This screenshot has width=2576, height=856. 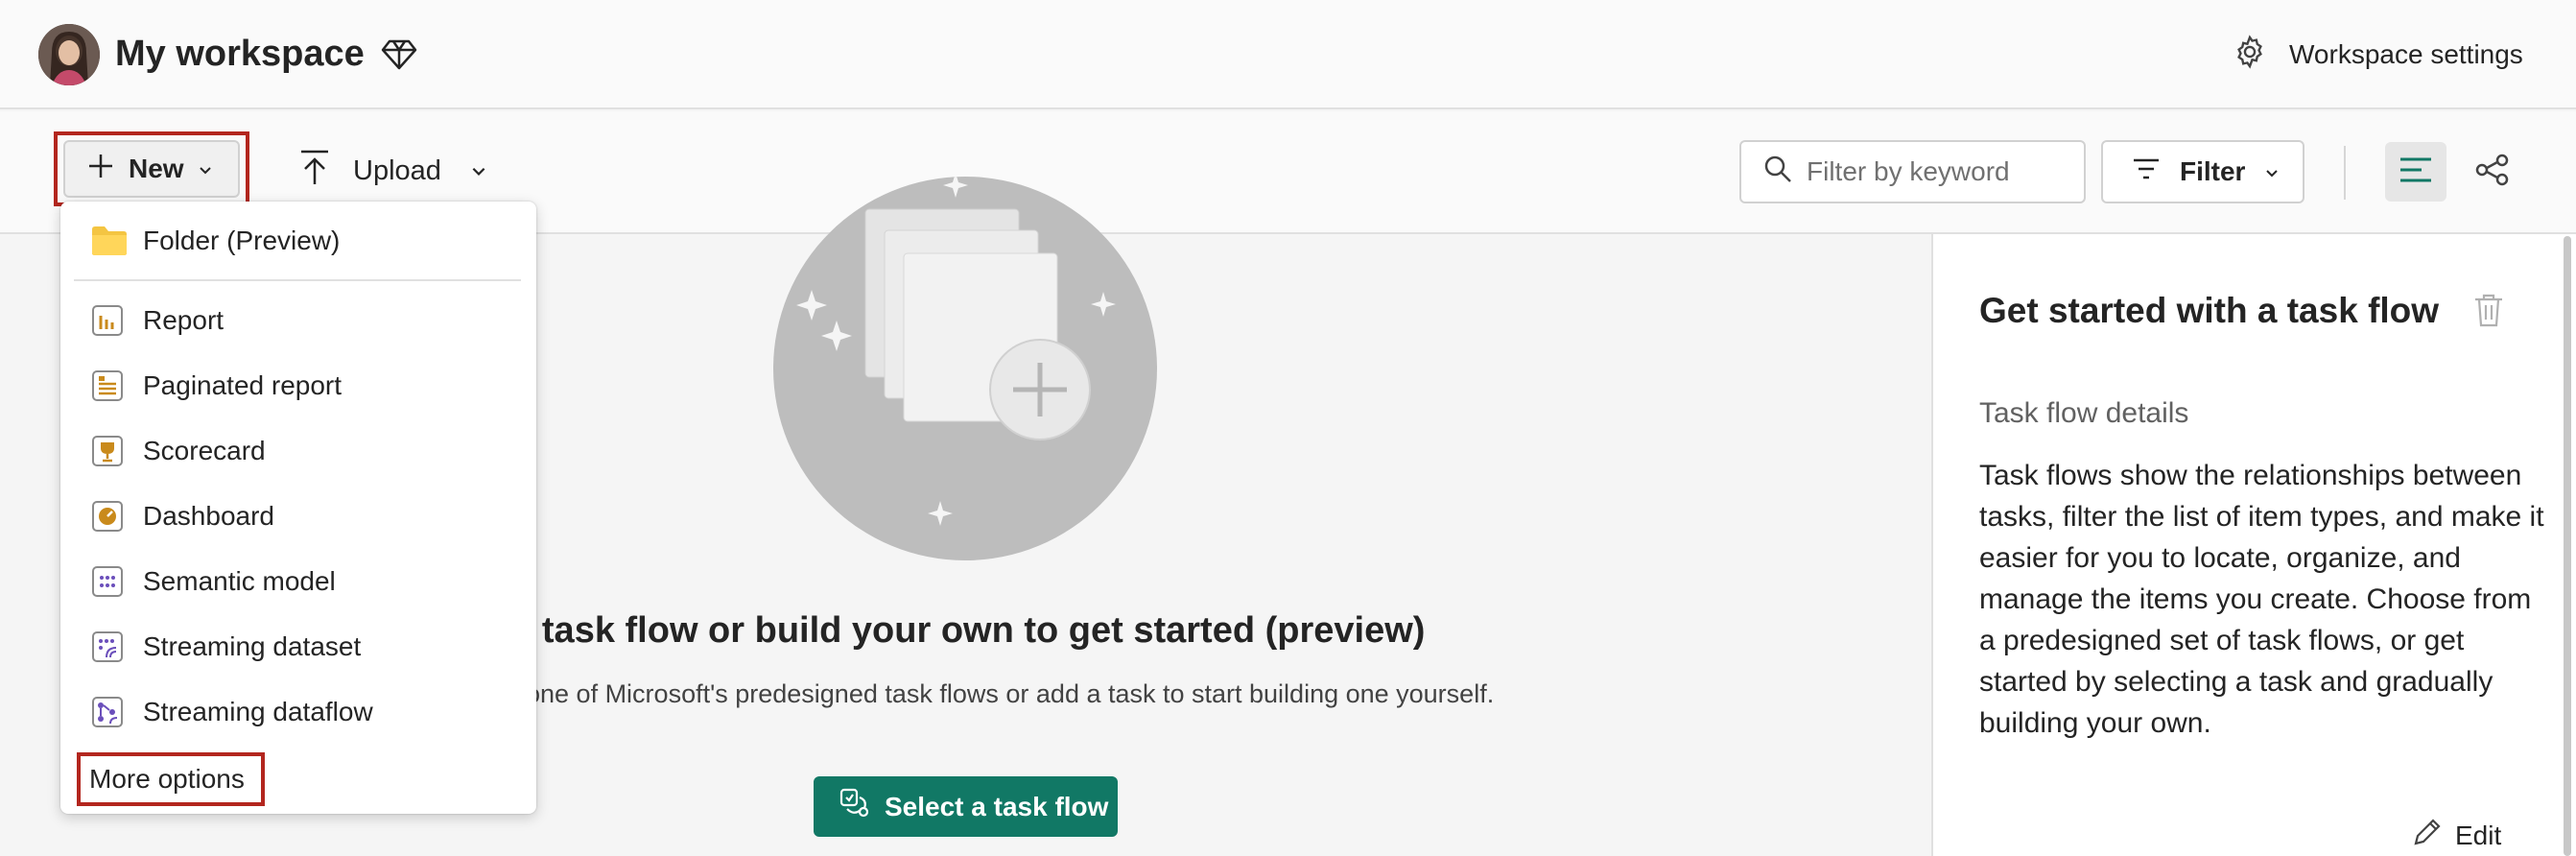 What do you see at coordinates (298, 451) in the screenshot?
I see `menu-item-scorecard: Scorecard` at bounding box center [298, 451].